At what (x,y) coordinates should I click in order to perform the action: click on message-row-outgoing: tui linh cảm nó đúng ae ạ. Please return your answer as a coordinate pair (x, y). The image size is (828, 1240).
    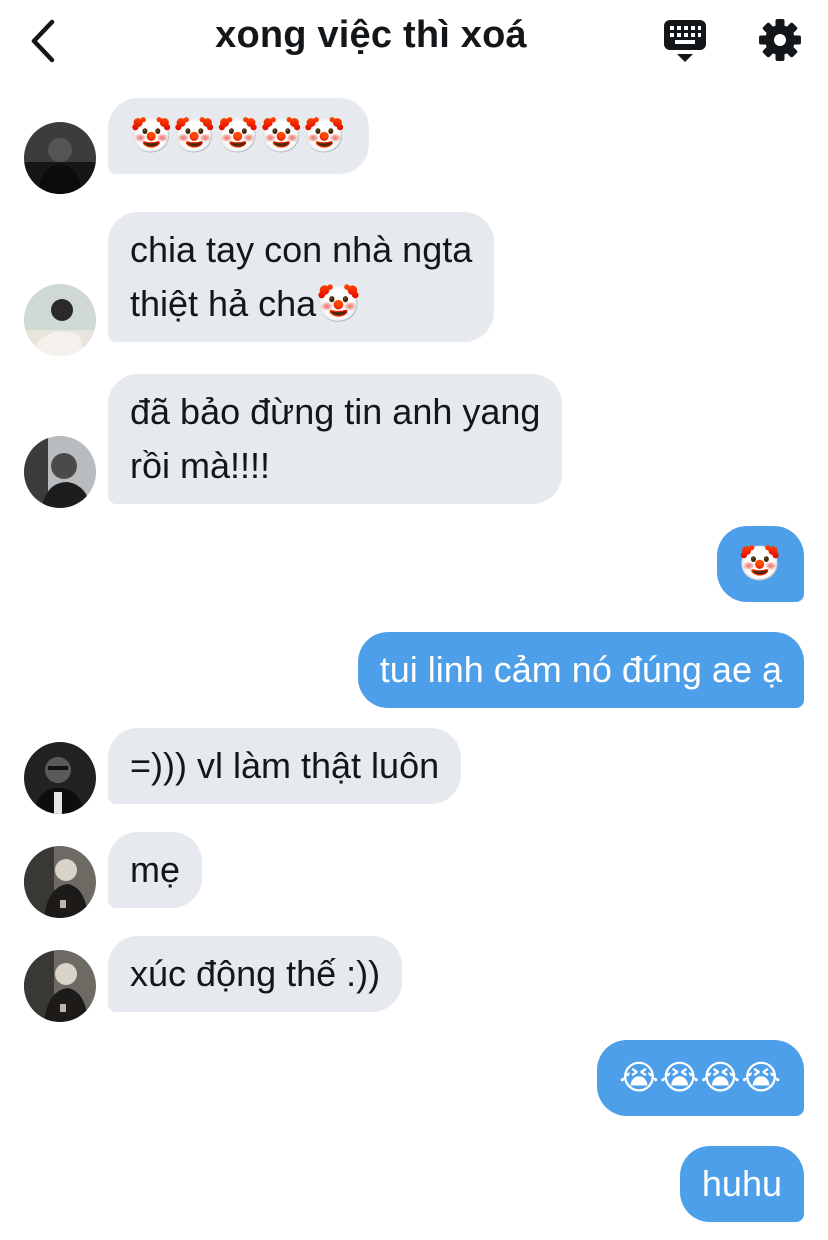
    Looking at the image, I should click on (414, 676).